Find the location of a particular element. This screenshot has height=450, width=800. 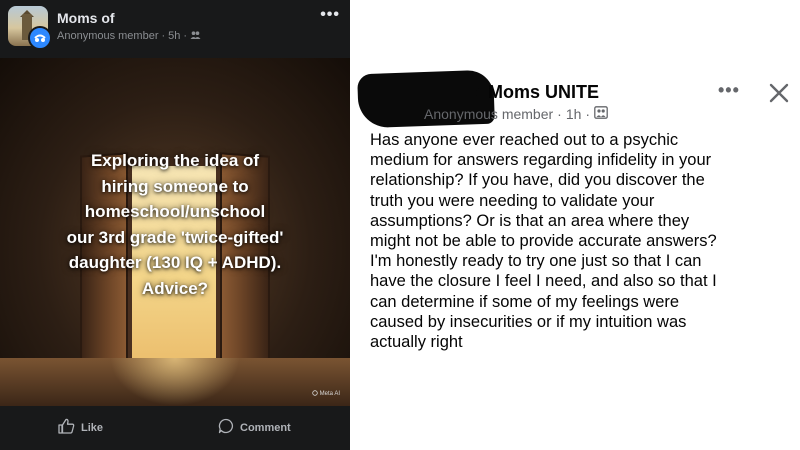

post-time: 1h is located at coordinates (574, 114).